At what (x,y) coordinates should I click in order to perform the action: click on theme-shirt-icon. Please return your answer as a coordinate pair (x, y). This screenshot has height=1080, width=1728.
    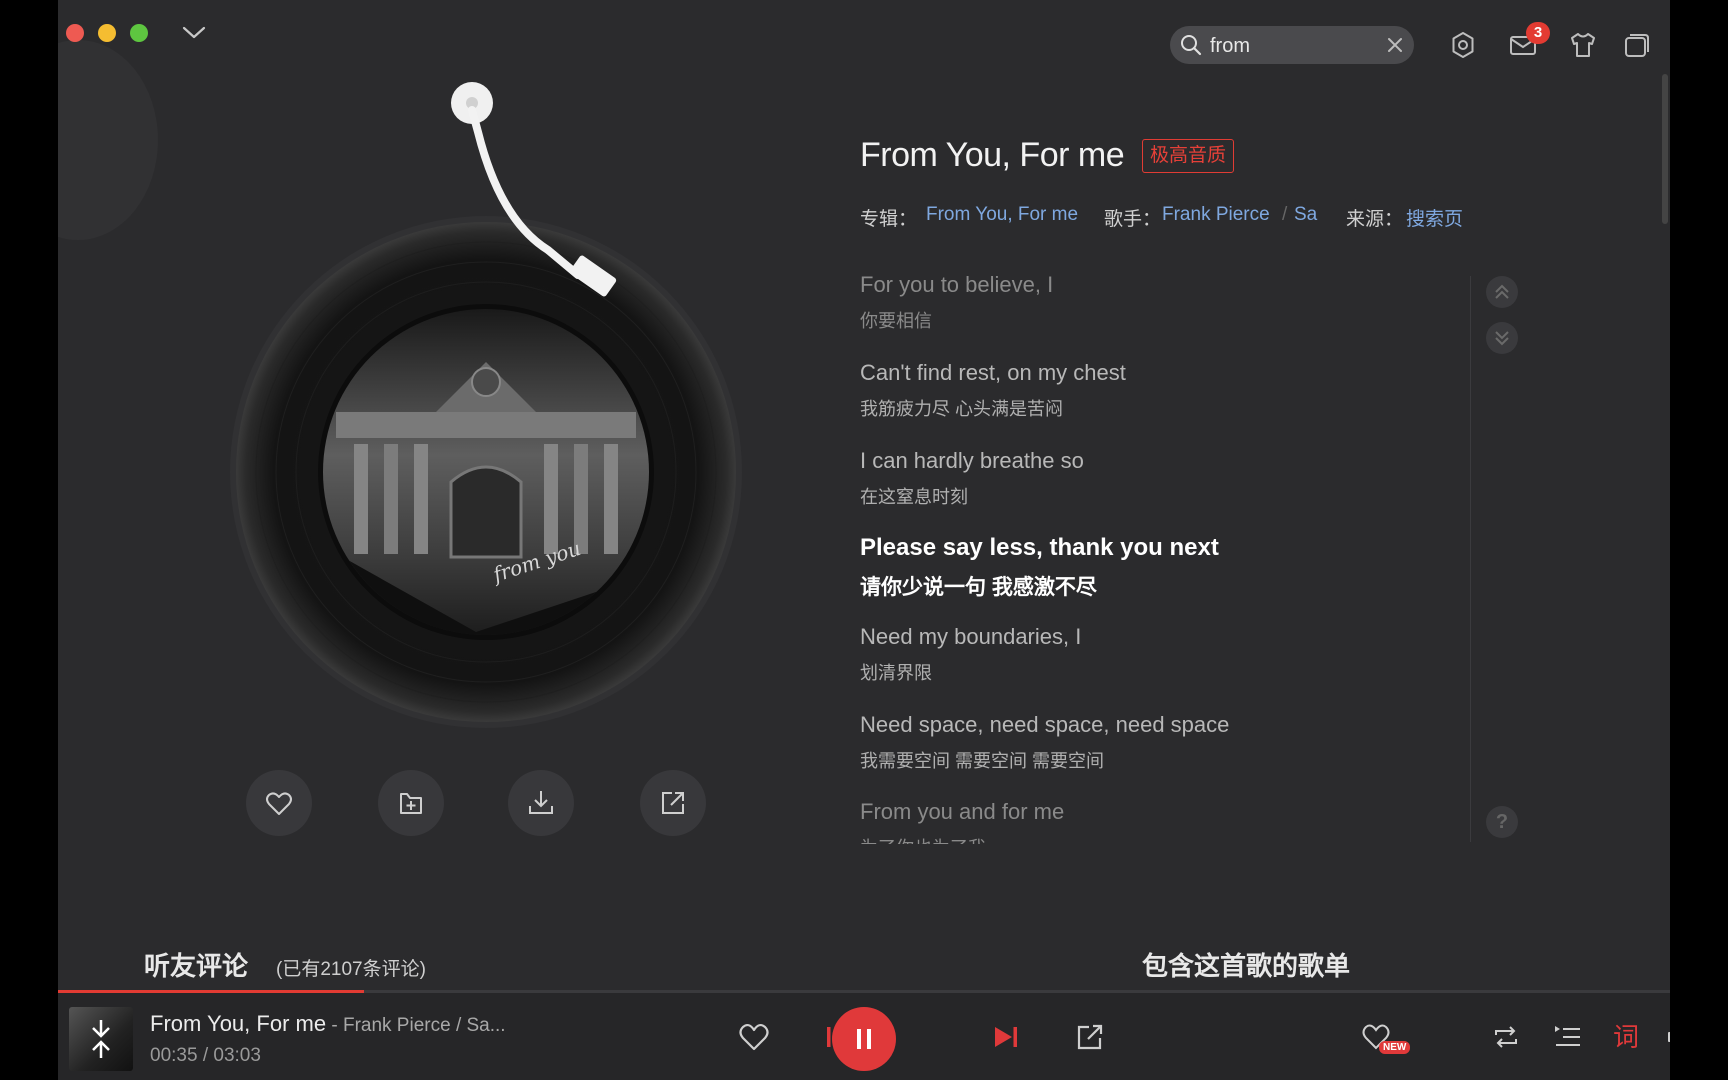
    Looking at the image, I should click on (1583, 45).